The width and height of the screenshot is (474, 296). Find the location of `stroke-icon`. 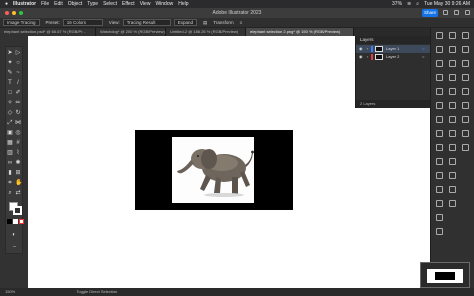

stroke-icon is located at coordinates (439, 161).